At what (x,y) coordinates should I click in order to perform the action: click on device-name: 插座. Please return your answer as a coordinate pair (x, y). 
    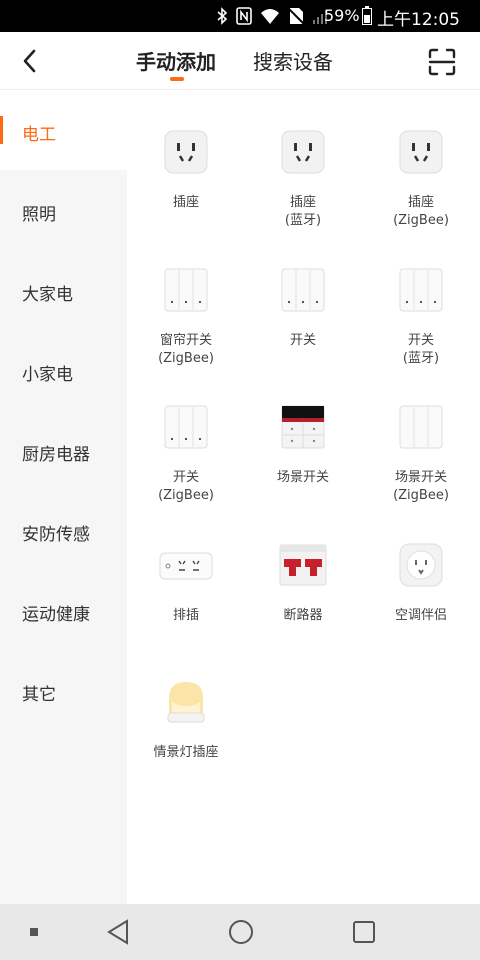
    Looking at the image, I should click on (185, 202).